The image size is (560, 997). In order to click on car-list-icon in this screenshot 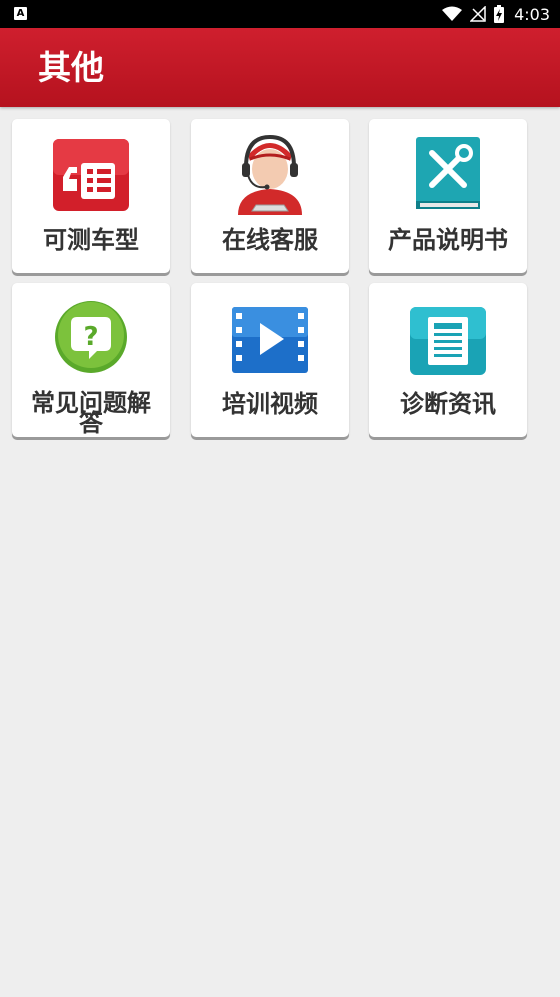, I will do `click(91, 175)`.